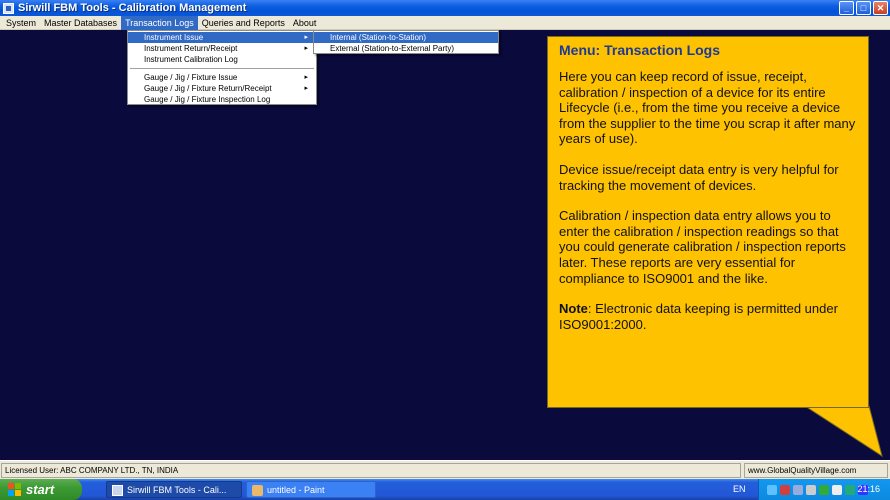 The image size is (890, 500). Describe the element at coordinates (208, 88) in the screenshot. I see `menu-item-label: Gauge / Jig / Fixture Return/Receipt` at that location.